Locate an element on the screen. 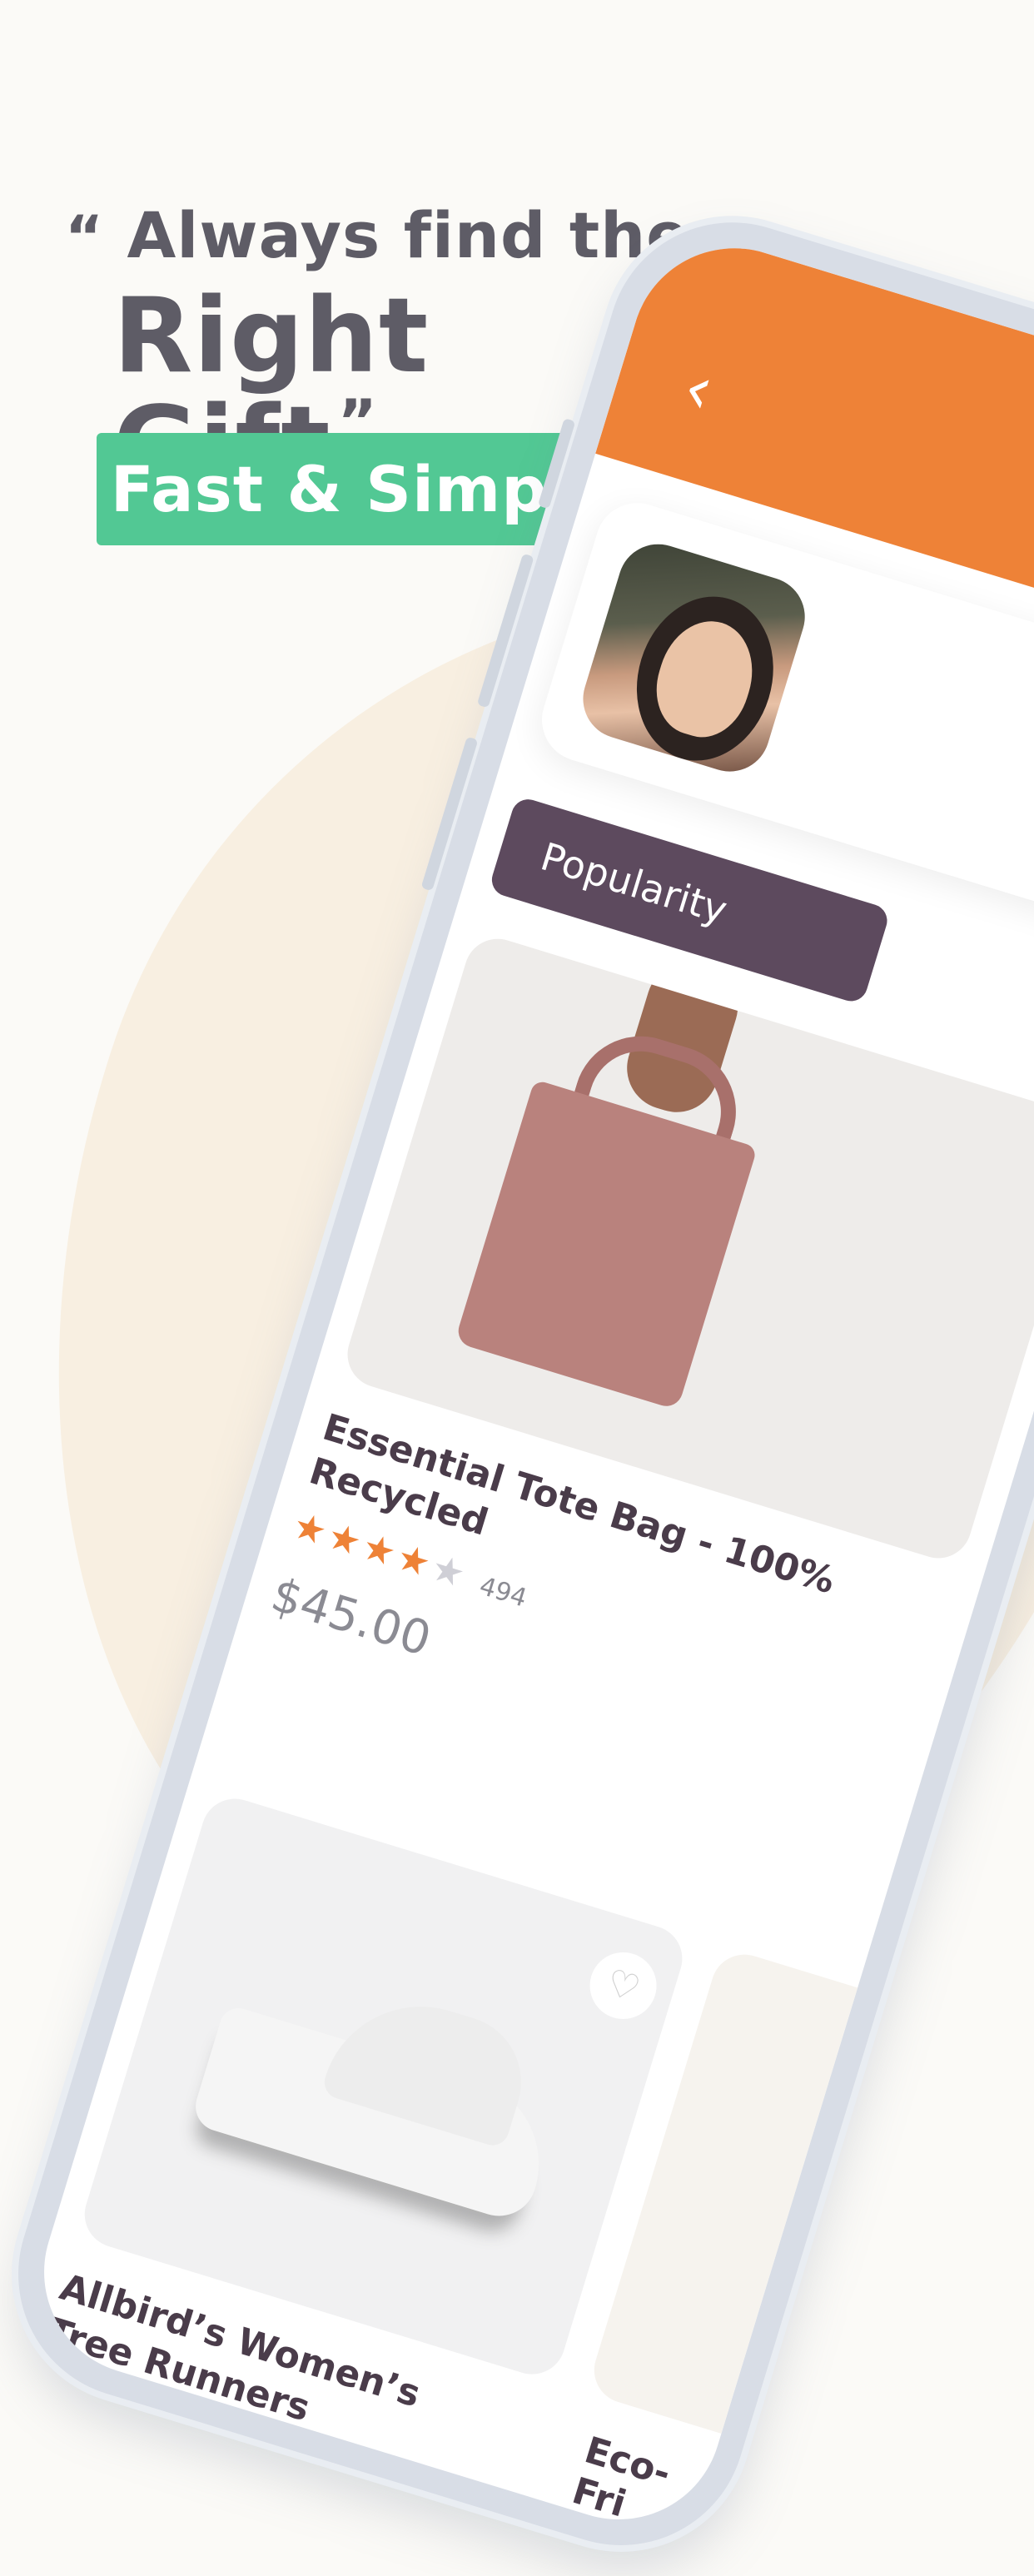 This screenshot has width=1034, height=2576. review-count: 494 is located at coordinates (503, 1592).